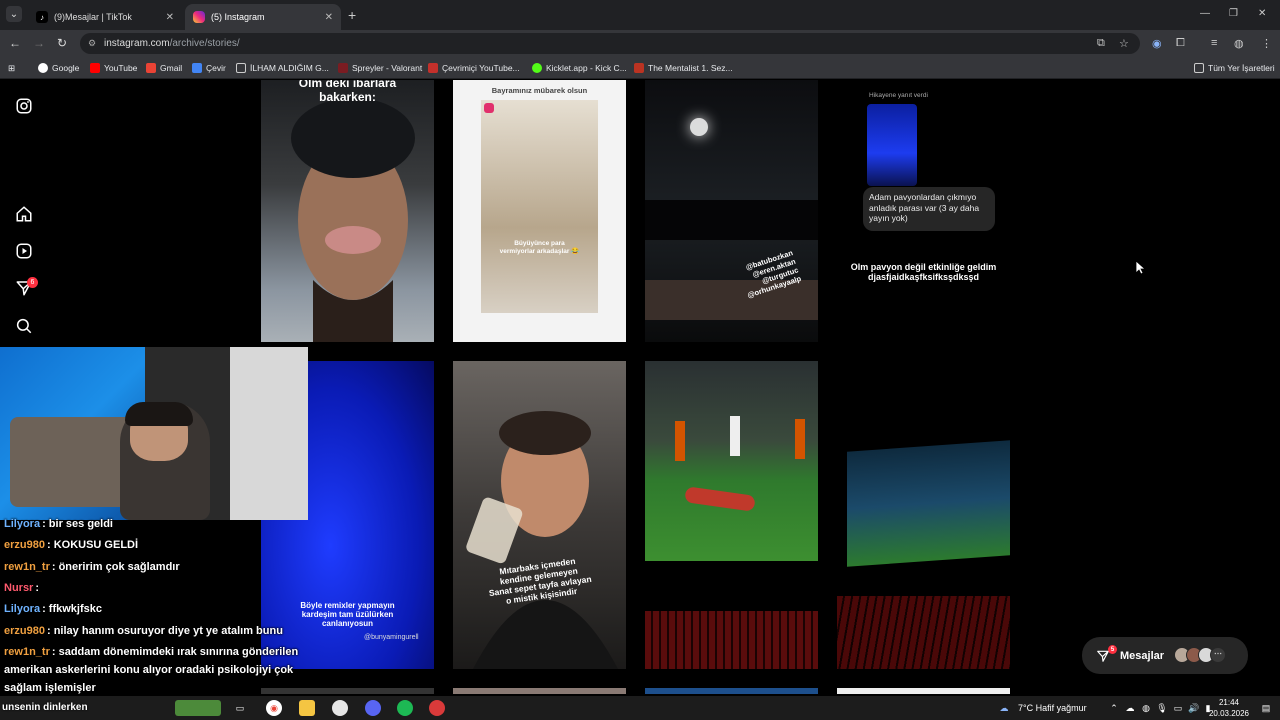  I want to click on messages-badge: 5, so click(1112, 649).